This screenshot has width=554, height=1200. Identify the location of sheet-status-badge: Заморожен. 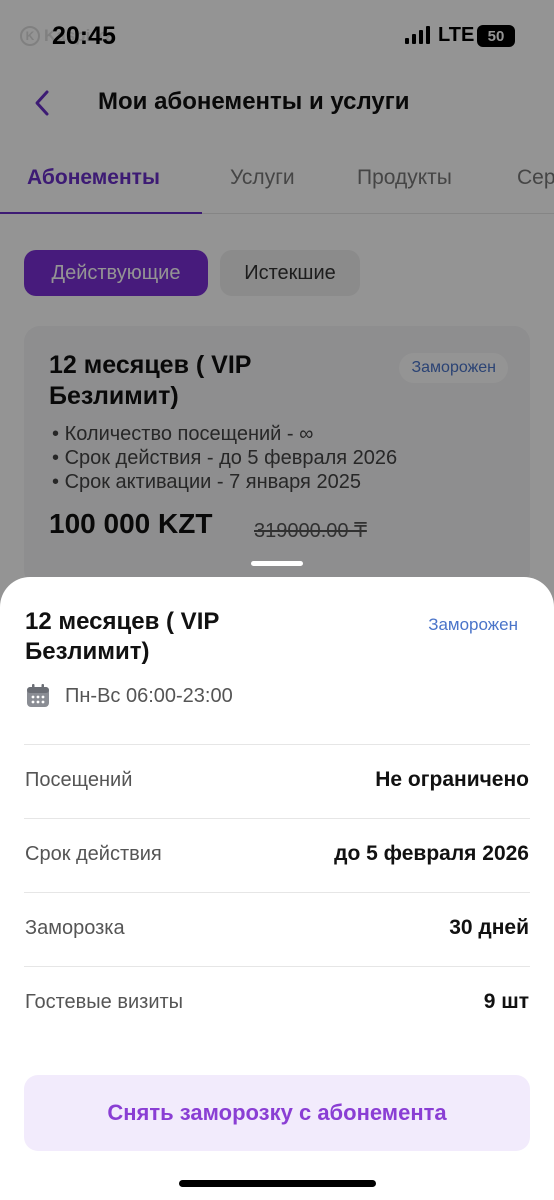
(473, 624).